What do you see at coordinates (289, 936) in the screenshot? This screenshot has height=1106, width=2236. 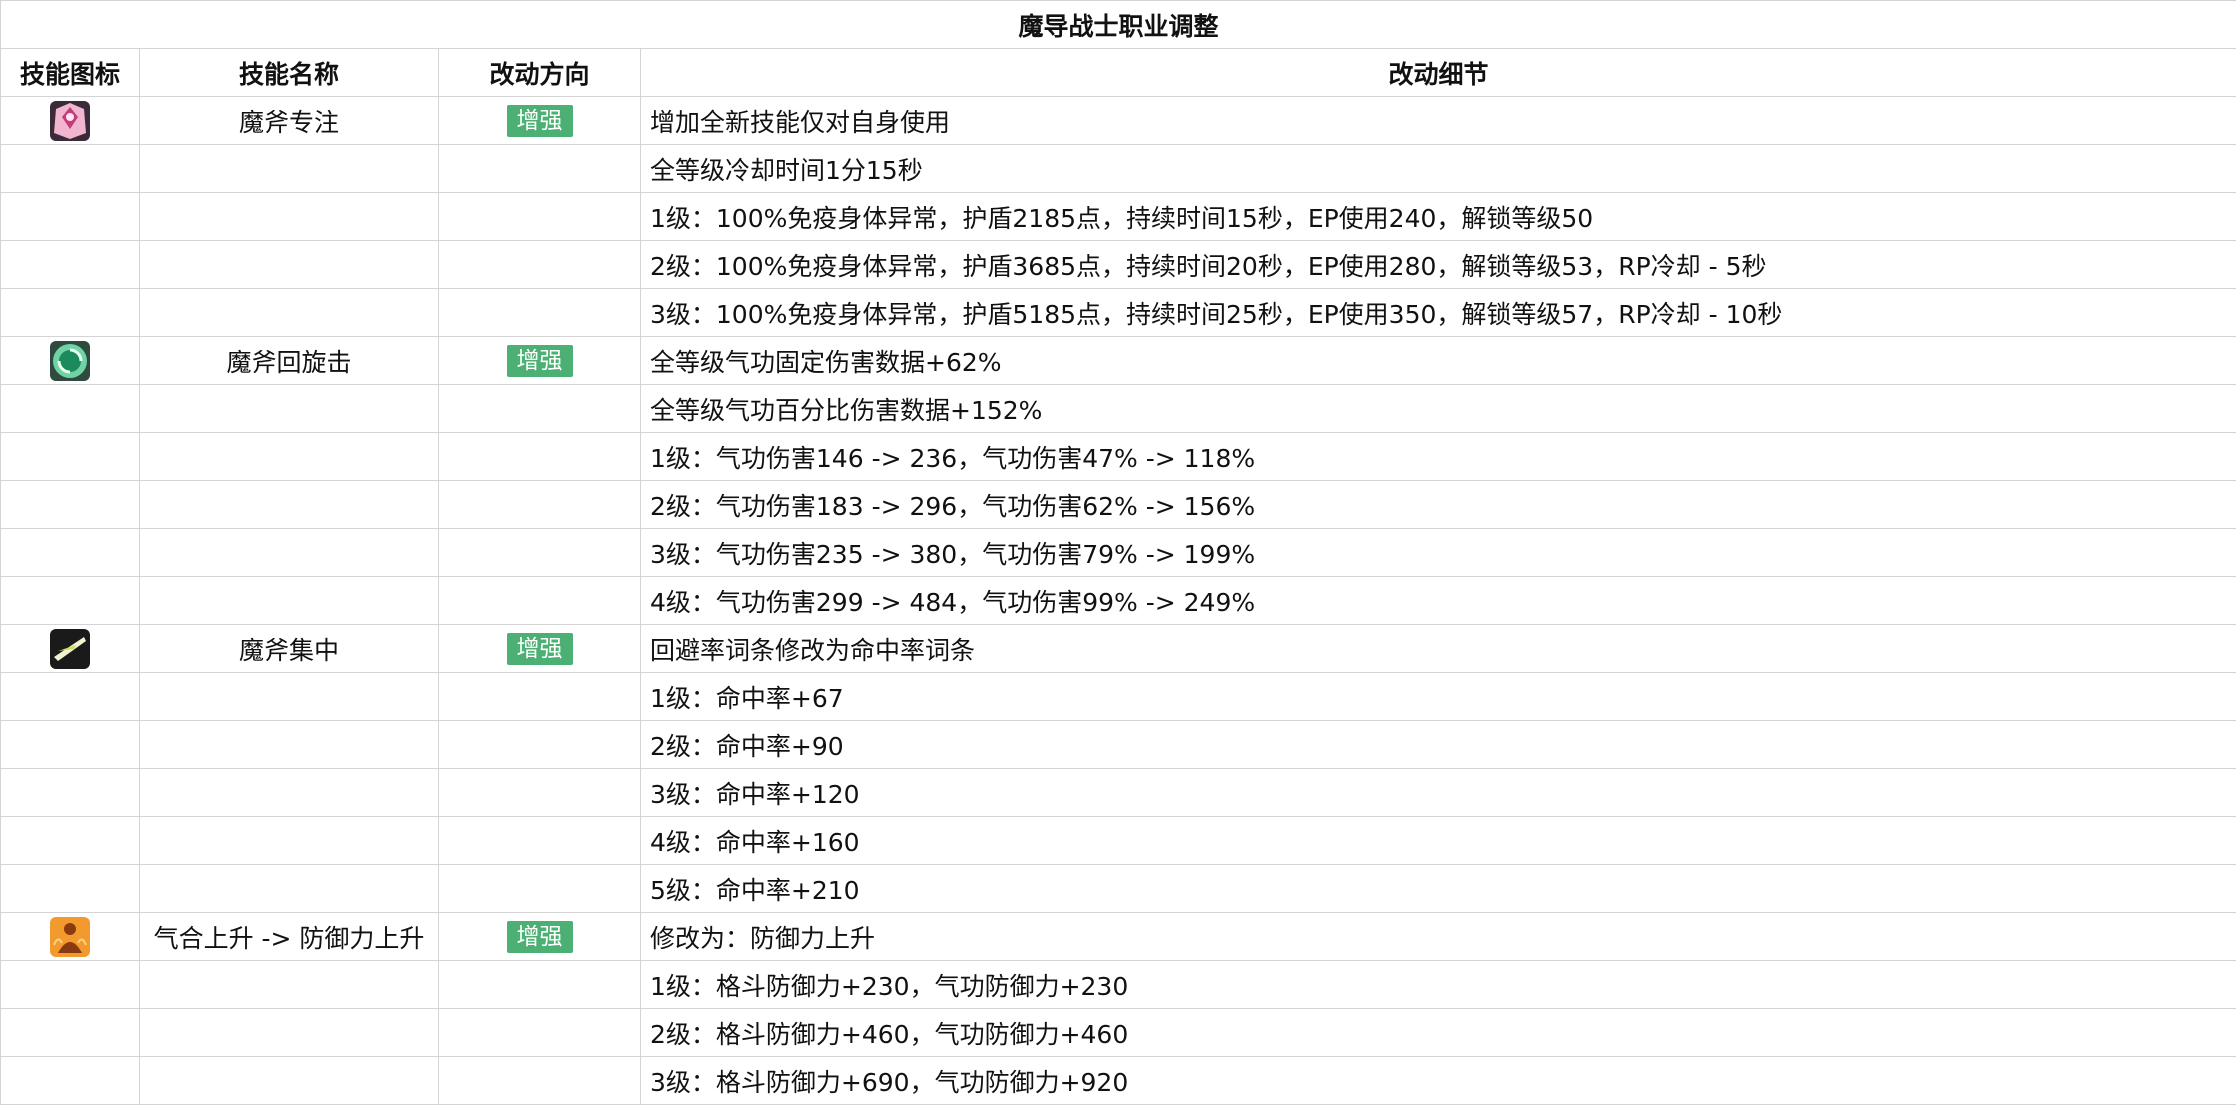 I see `skill-name: 气合上升 -> 防御力上升` at bounding box center [289, 936].